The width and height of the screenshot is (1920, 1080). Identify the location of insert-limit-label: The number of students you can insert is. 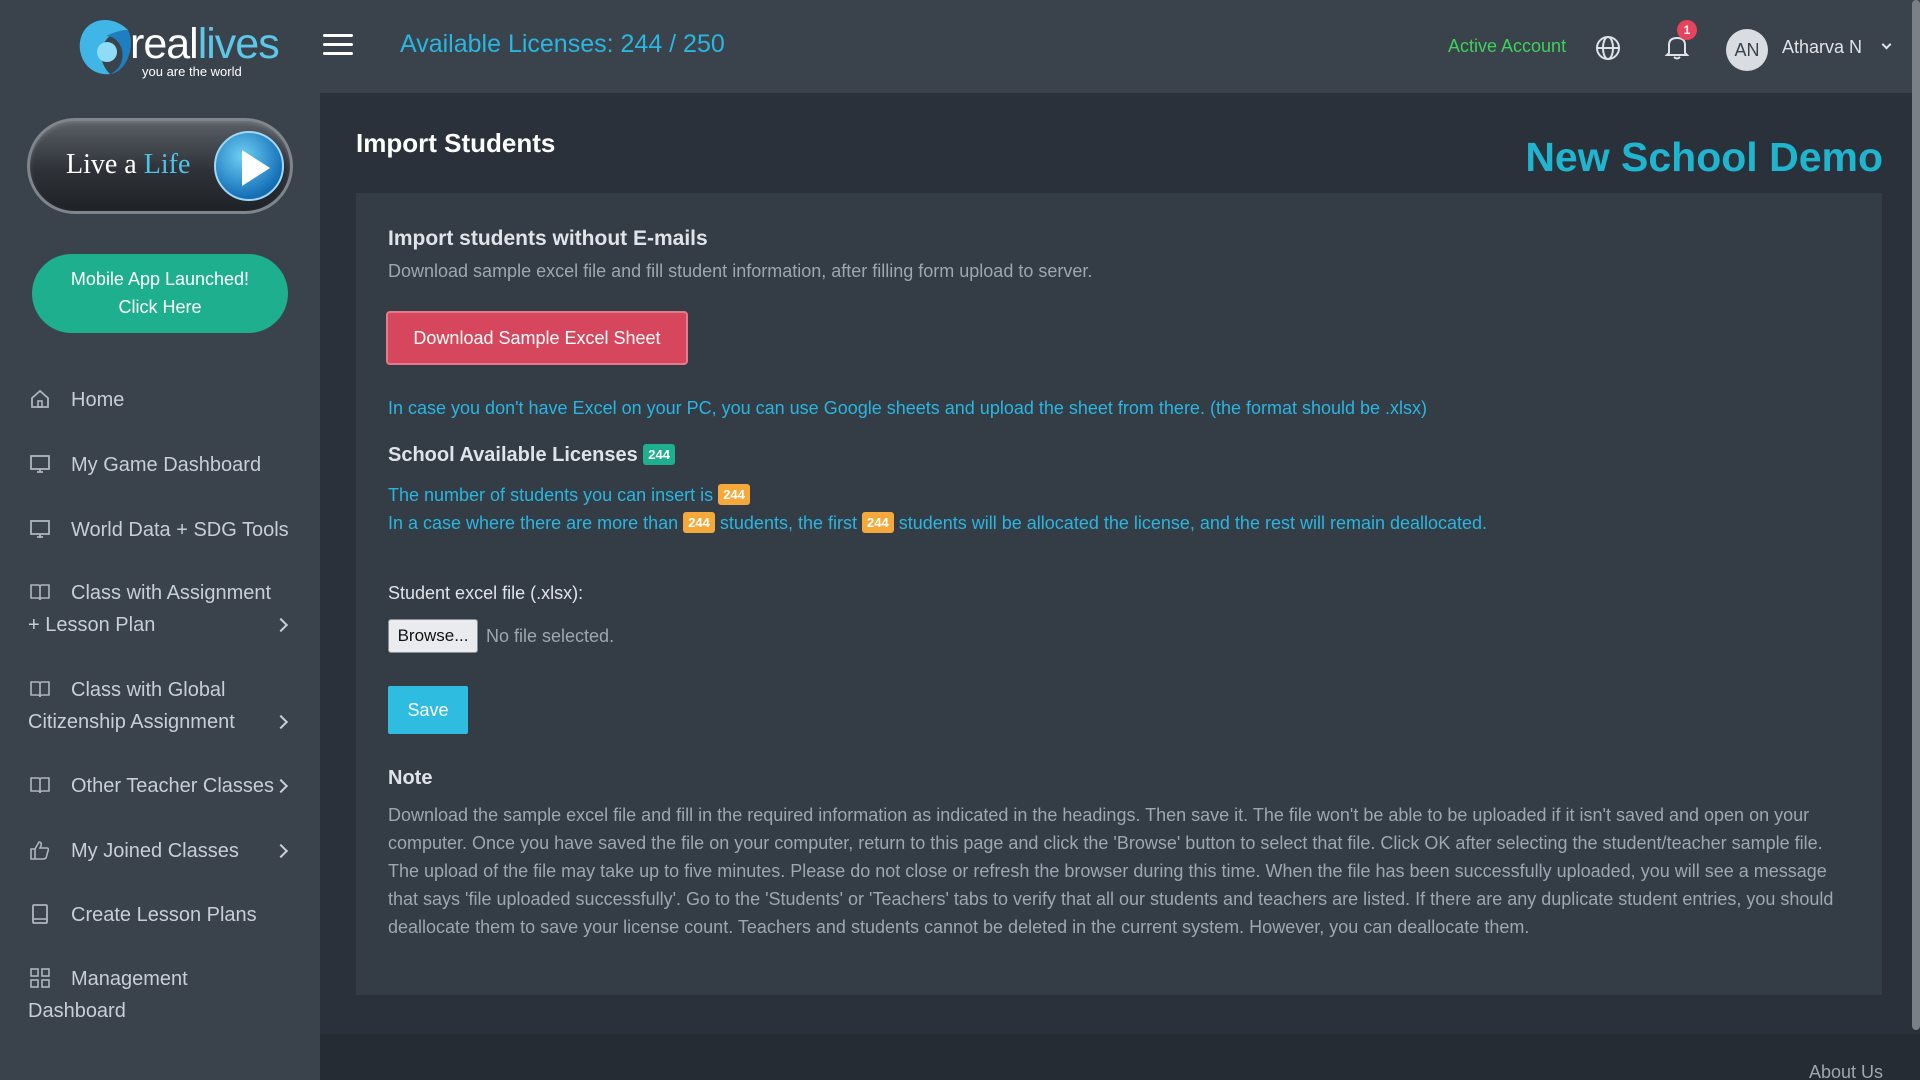
(551, 495).